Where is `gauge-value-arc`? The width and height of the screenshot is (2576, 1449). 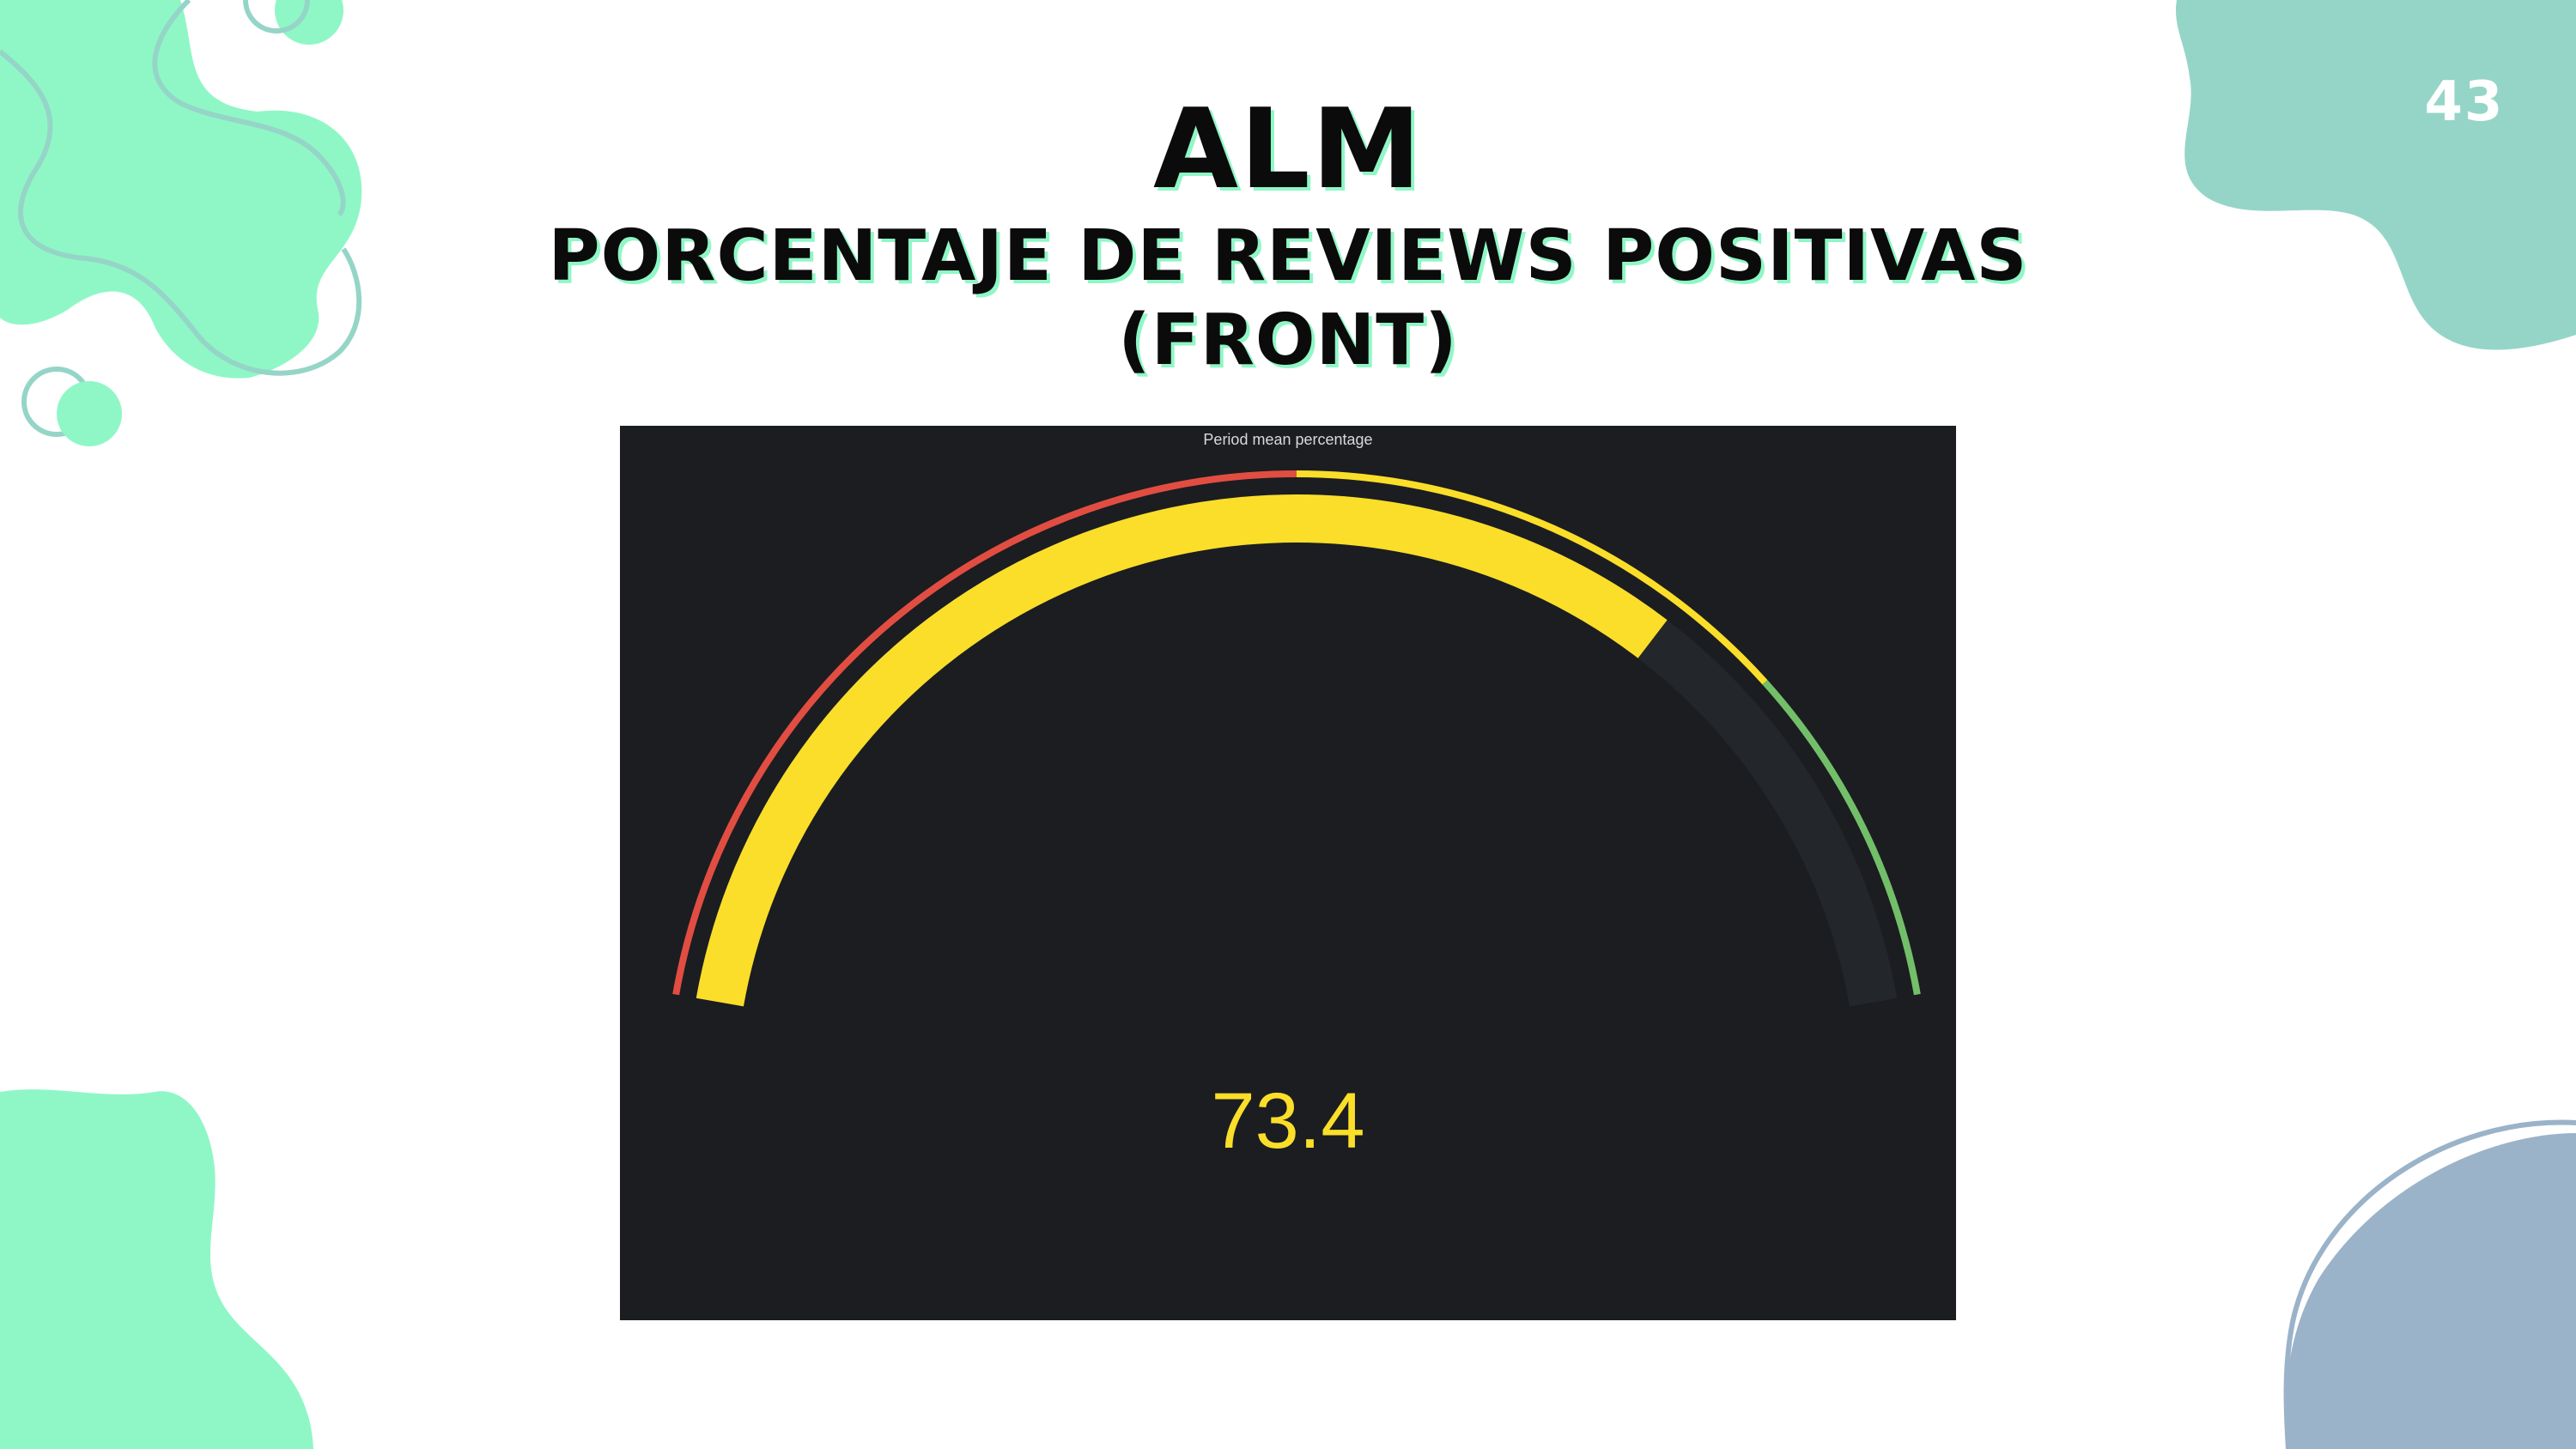
gauge-value-arc is located at coordinates (1182, 750).